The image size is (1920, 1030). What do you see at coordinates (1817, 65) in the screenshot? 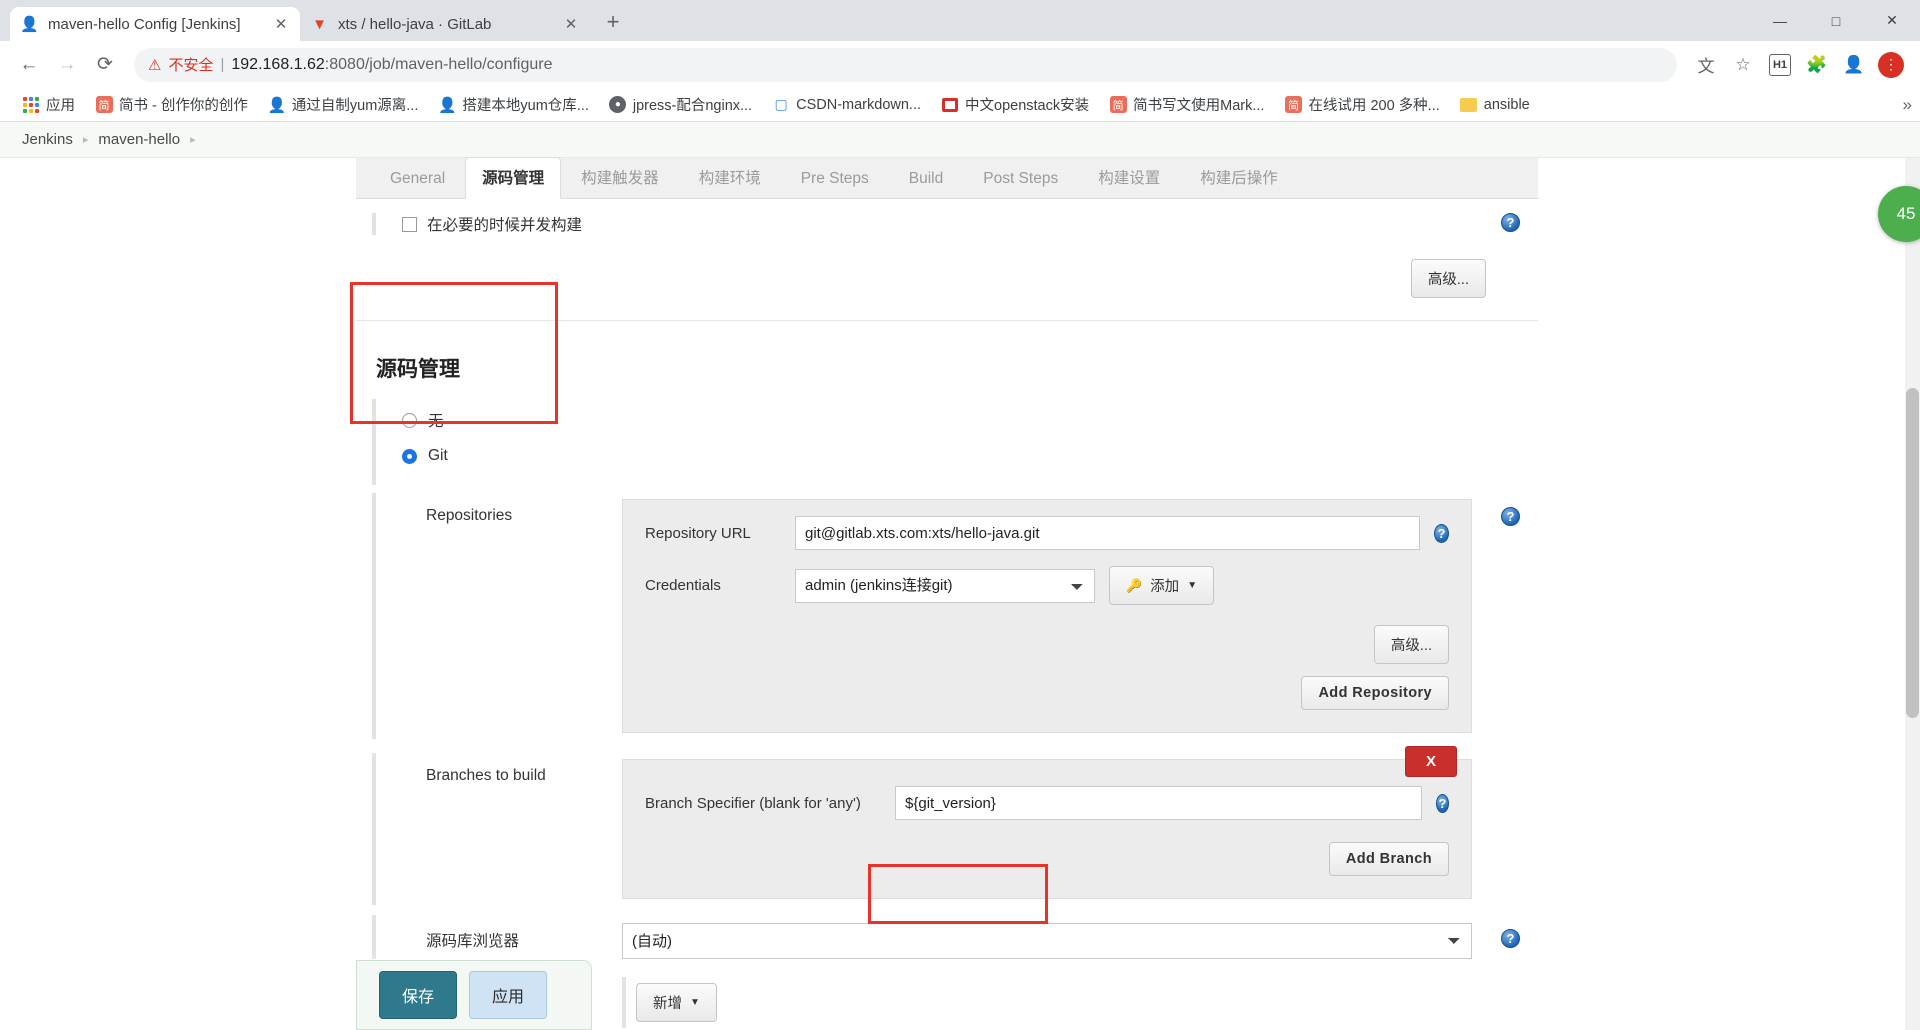
I see `extensions-puzzle-icon: 🧩` at bounding box center [1817, 65].